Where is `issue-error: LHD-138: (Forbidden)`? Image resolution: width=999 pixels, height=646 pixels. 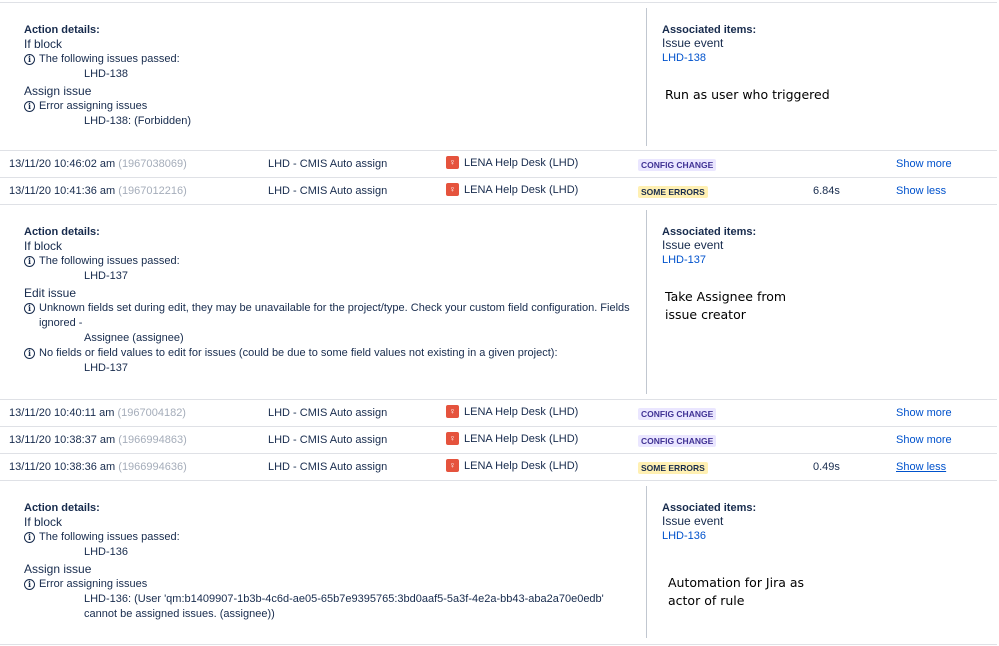 issue-error: LHD-138: (Forbidden) is located at coordinates (137, 121).